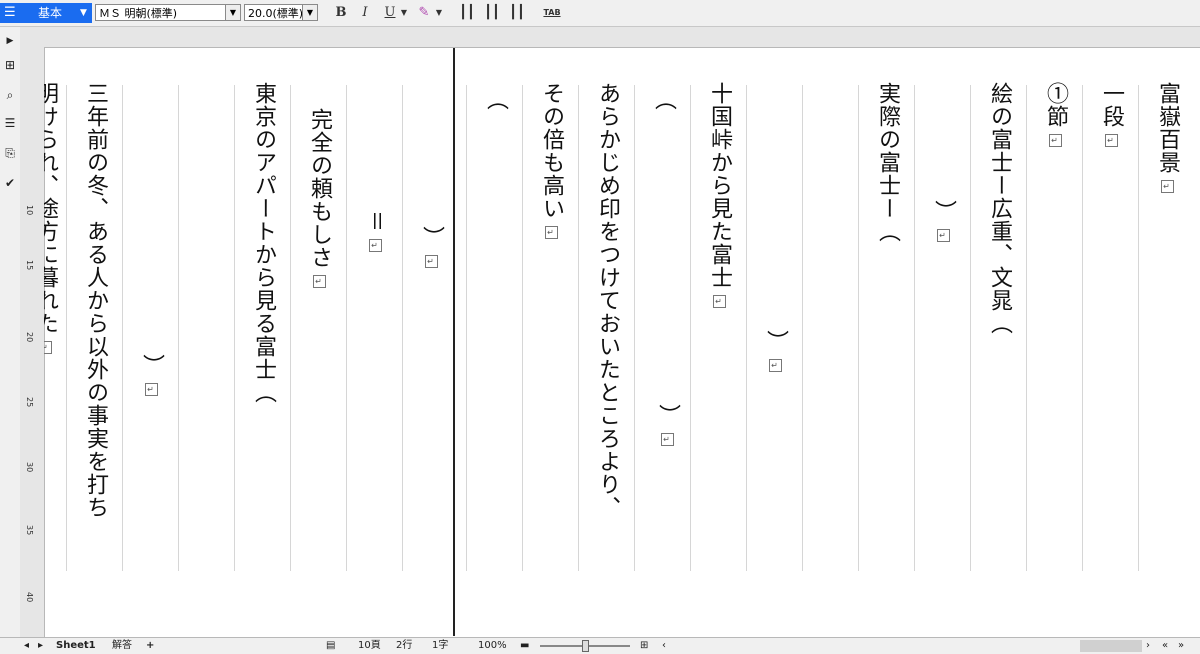 This screenshot has width=1200, height=654. Describe the element at coordinates (552, 13) in the screenshot. I see `tab-button: TAB` at that location.